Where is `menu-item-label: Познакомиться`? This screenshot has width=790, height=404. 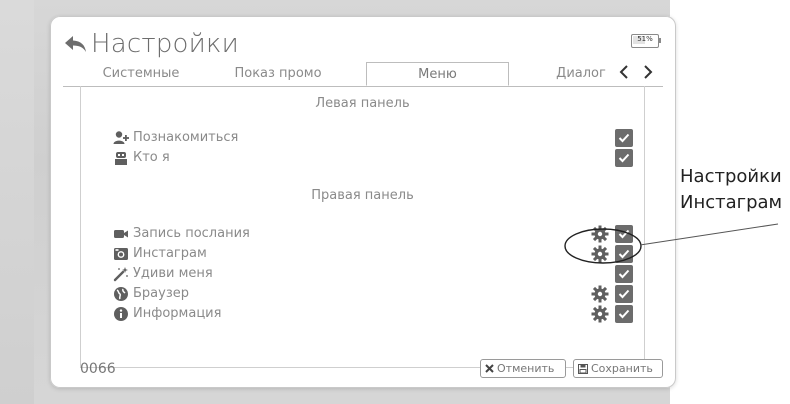 menu-item-label: Познакомиться is located at coordinates (186, 137).